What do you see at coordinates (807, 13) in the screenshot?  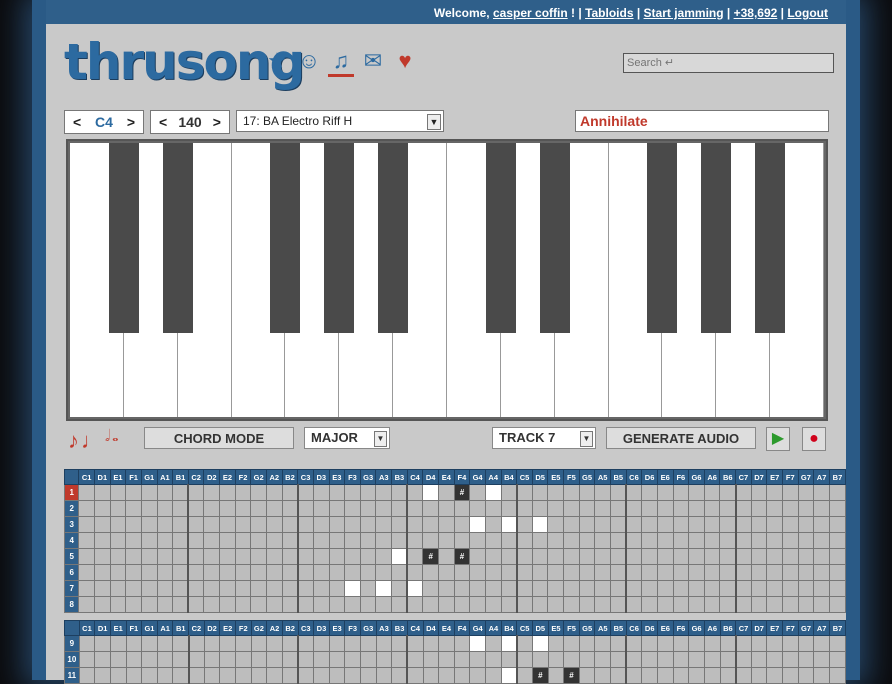 I see `logout-link: Logout` at bounding box center [807, 13].